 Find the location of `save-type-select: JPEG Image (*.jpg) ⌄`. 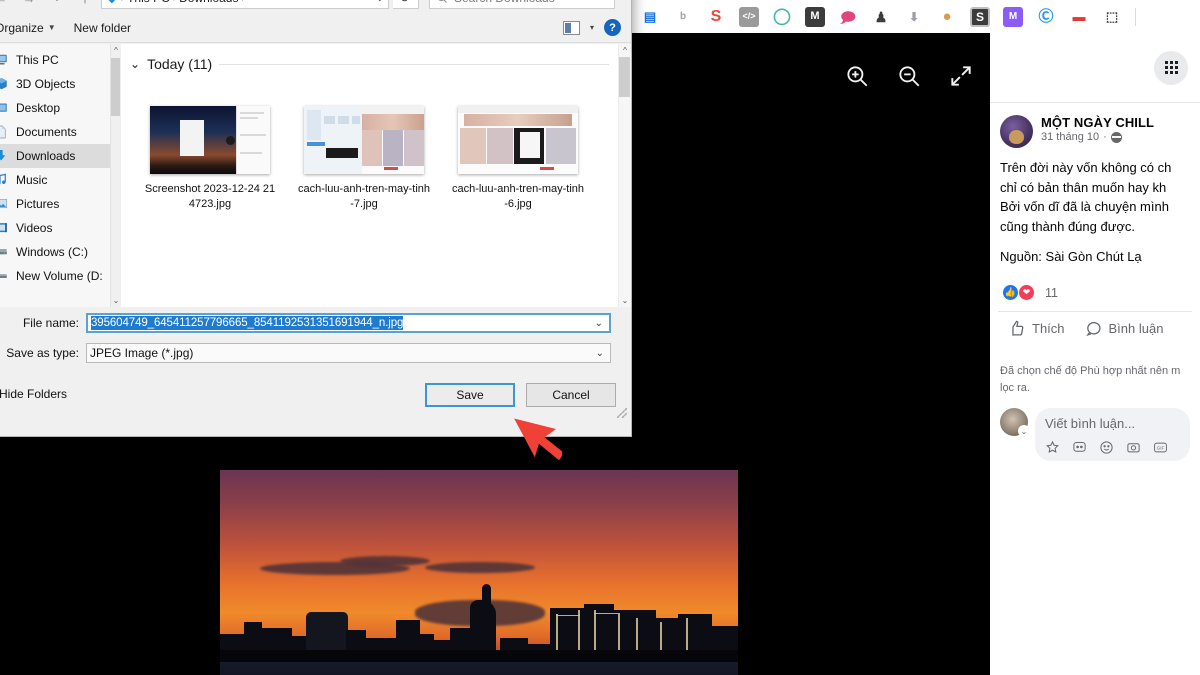

save-type-select: JPEG Image (*.jpg) ⌄ is located at coordinates (348, 353).